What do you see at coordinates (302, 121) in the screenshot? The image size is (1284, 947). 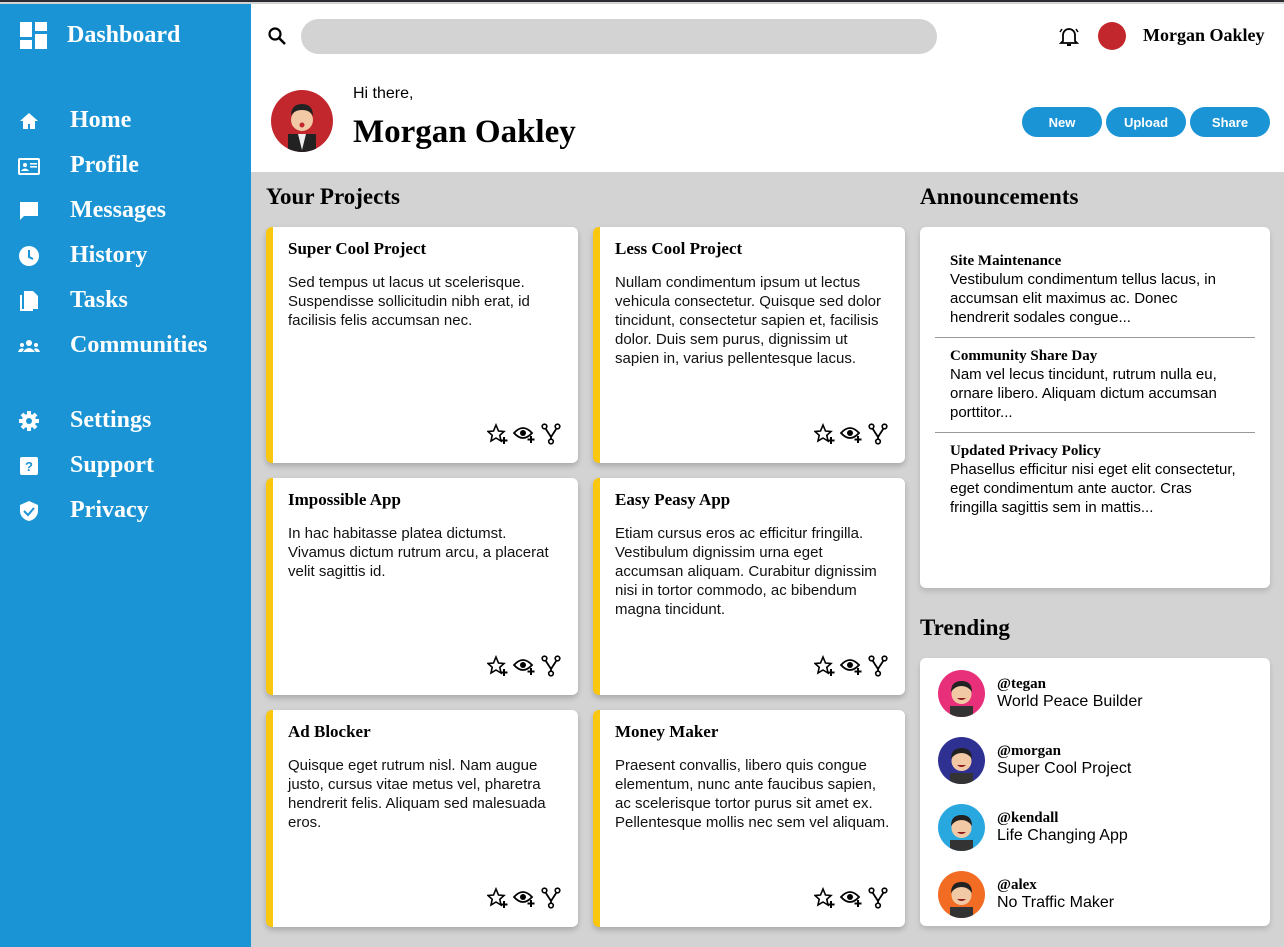 I see `profile-avatar` at bounding box center [302, 121].